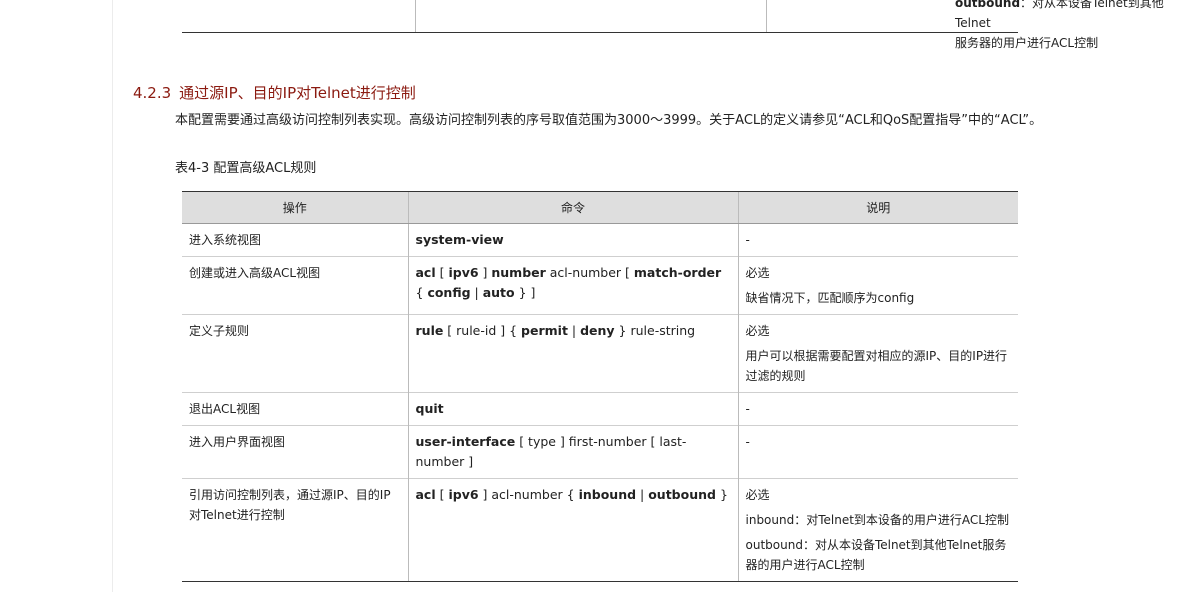  What do you see at coordinates (682, 494) in the screenshot?
I see `command-keyword: outbound` at bounding box center [682, 494].